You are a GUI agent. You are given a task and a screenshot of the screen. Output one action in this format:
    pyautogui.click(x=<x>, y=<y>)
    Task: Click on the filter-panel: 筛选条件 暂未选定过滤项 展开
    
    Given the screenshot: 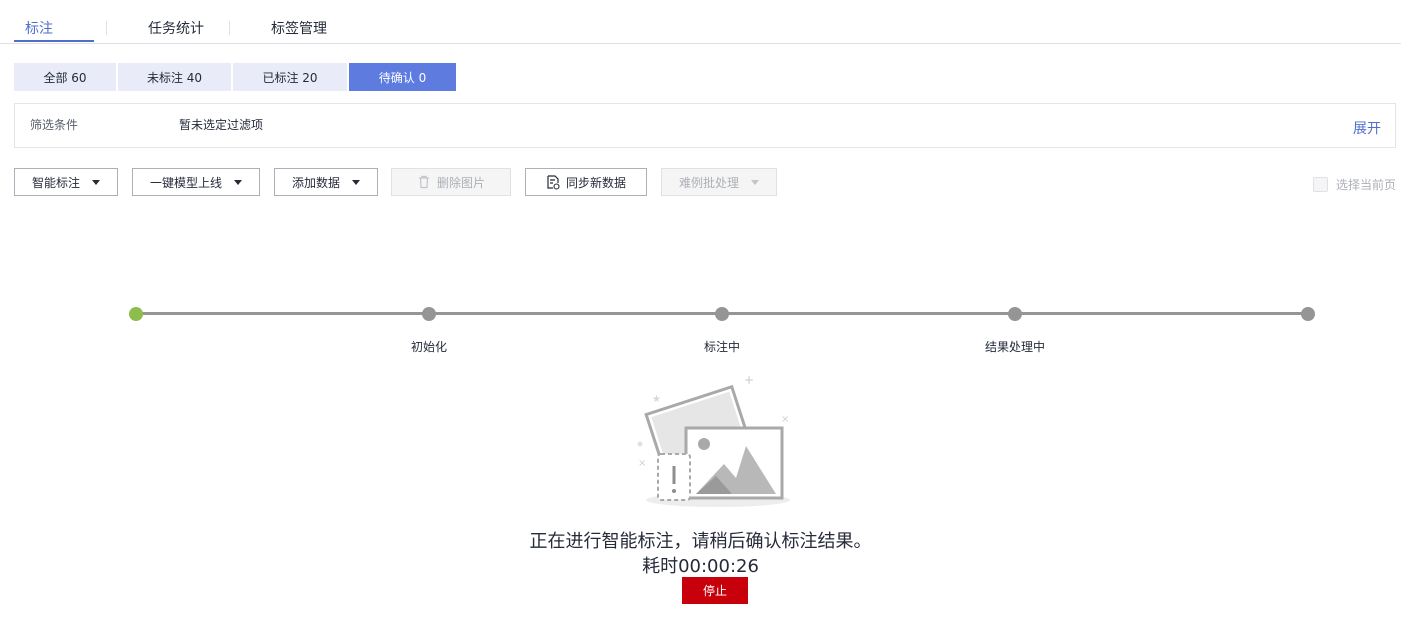 What is the action you would take?
    pyautogui.click(x=705, y=125)
    